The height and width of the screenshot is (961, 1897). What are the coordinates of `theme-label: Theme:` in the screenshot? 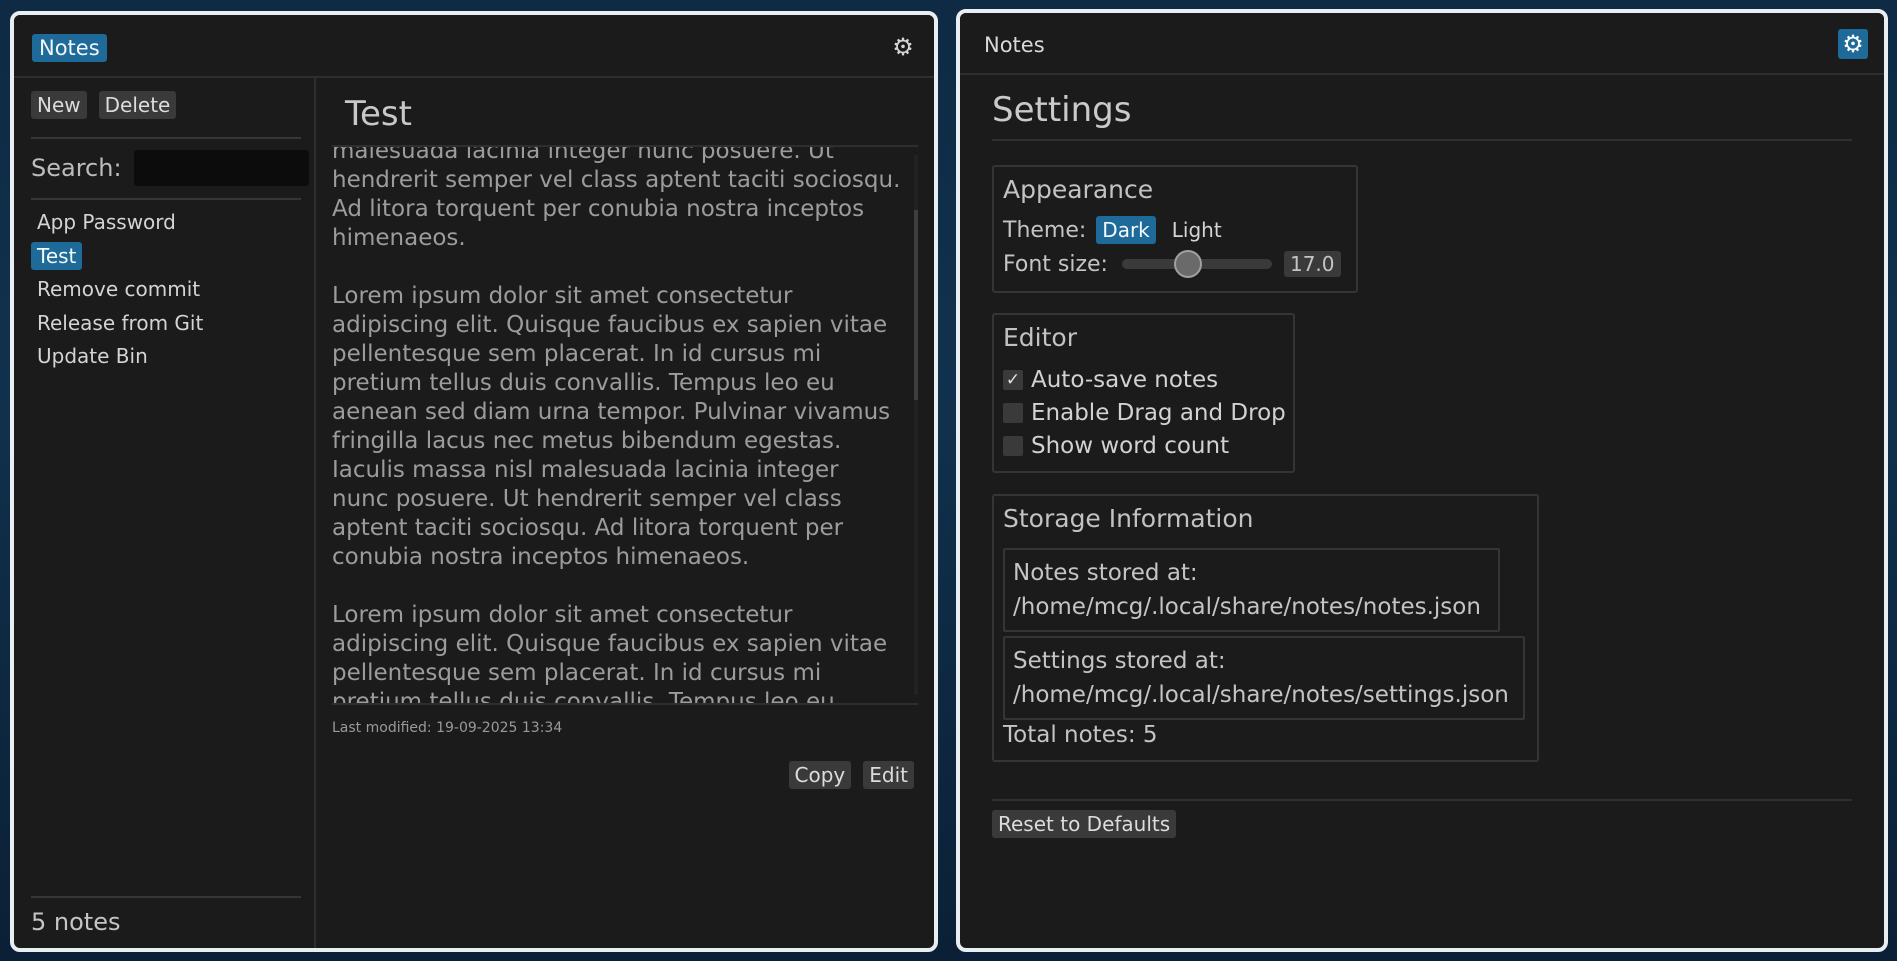 It's located at (1045, 230).